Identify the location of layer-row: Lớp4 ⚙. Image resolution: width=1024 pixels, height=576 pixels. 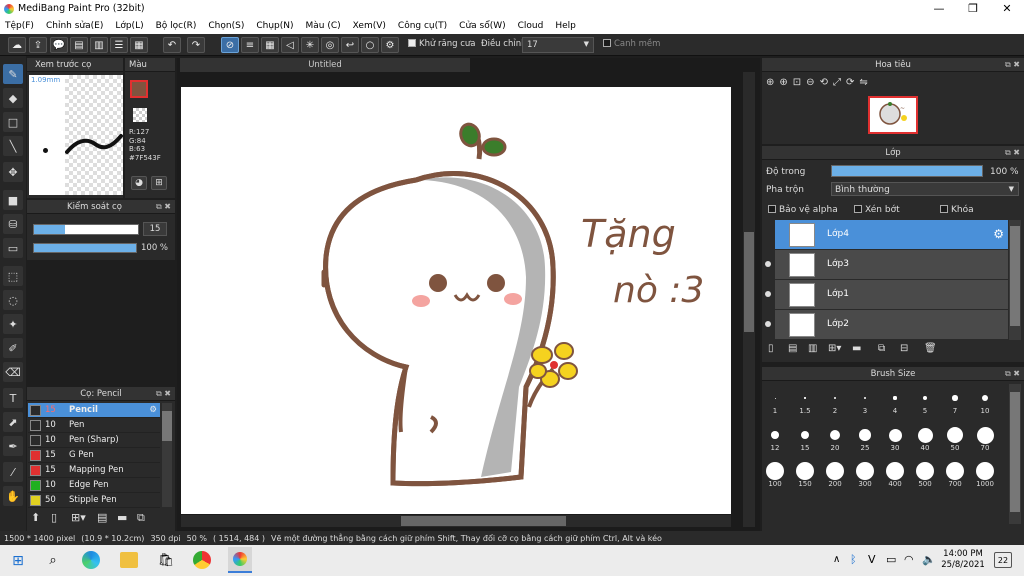
(891, 235).